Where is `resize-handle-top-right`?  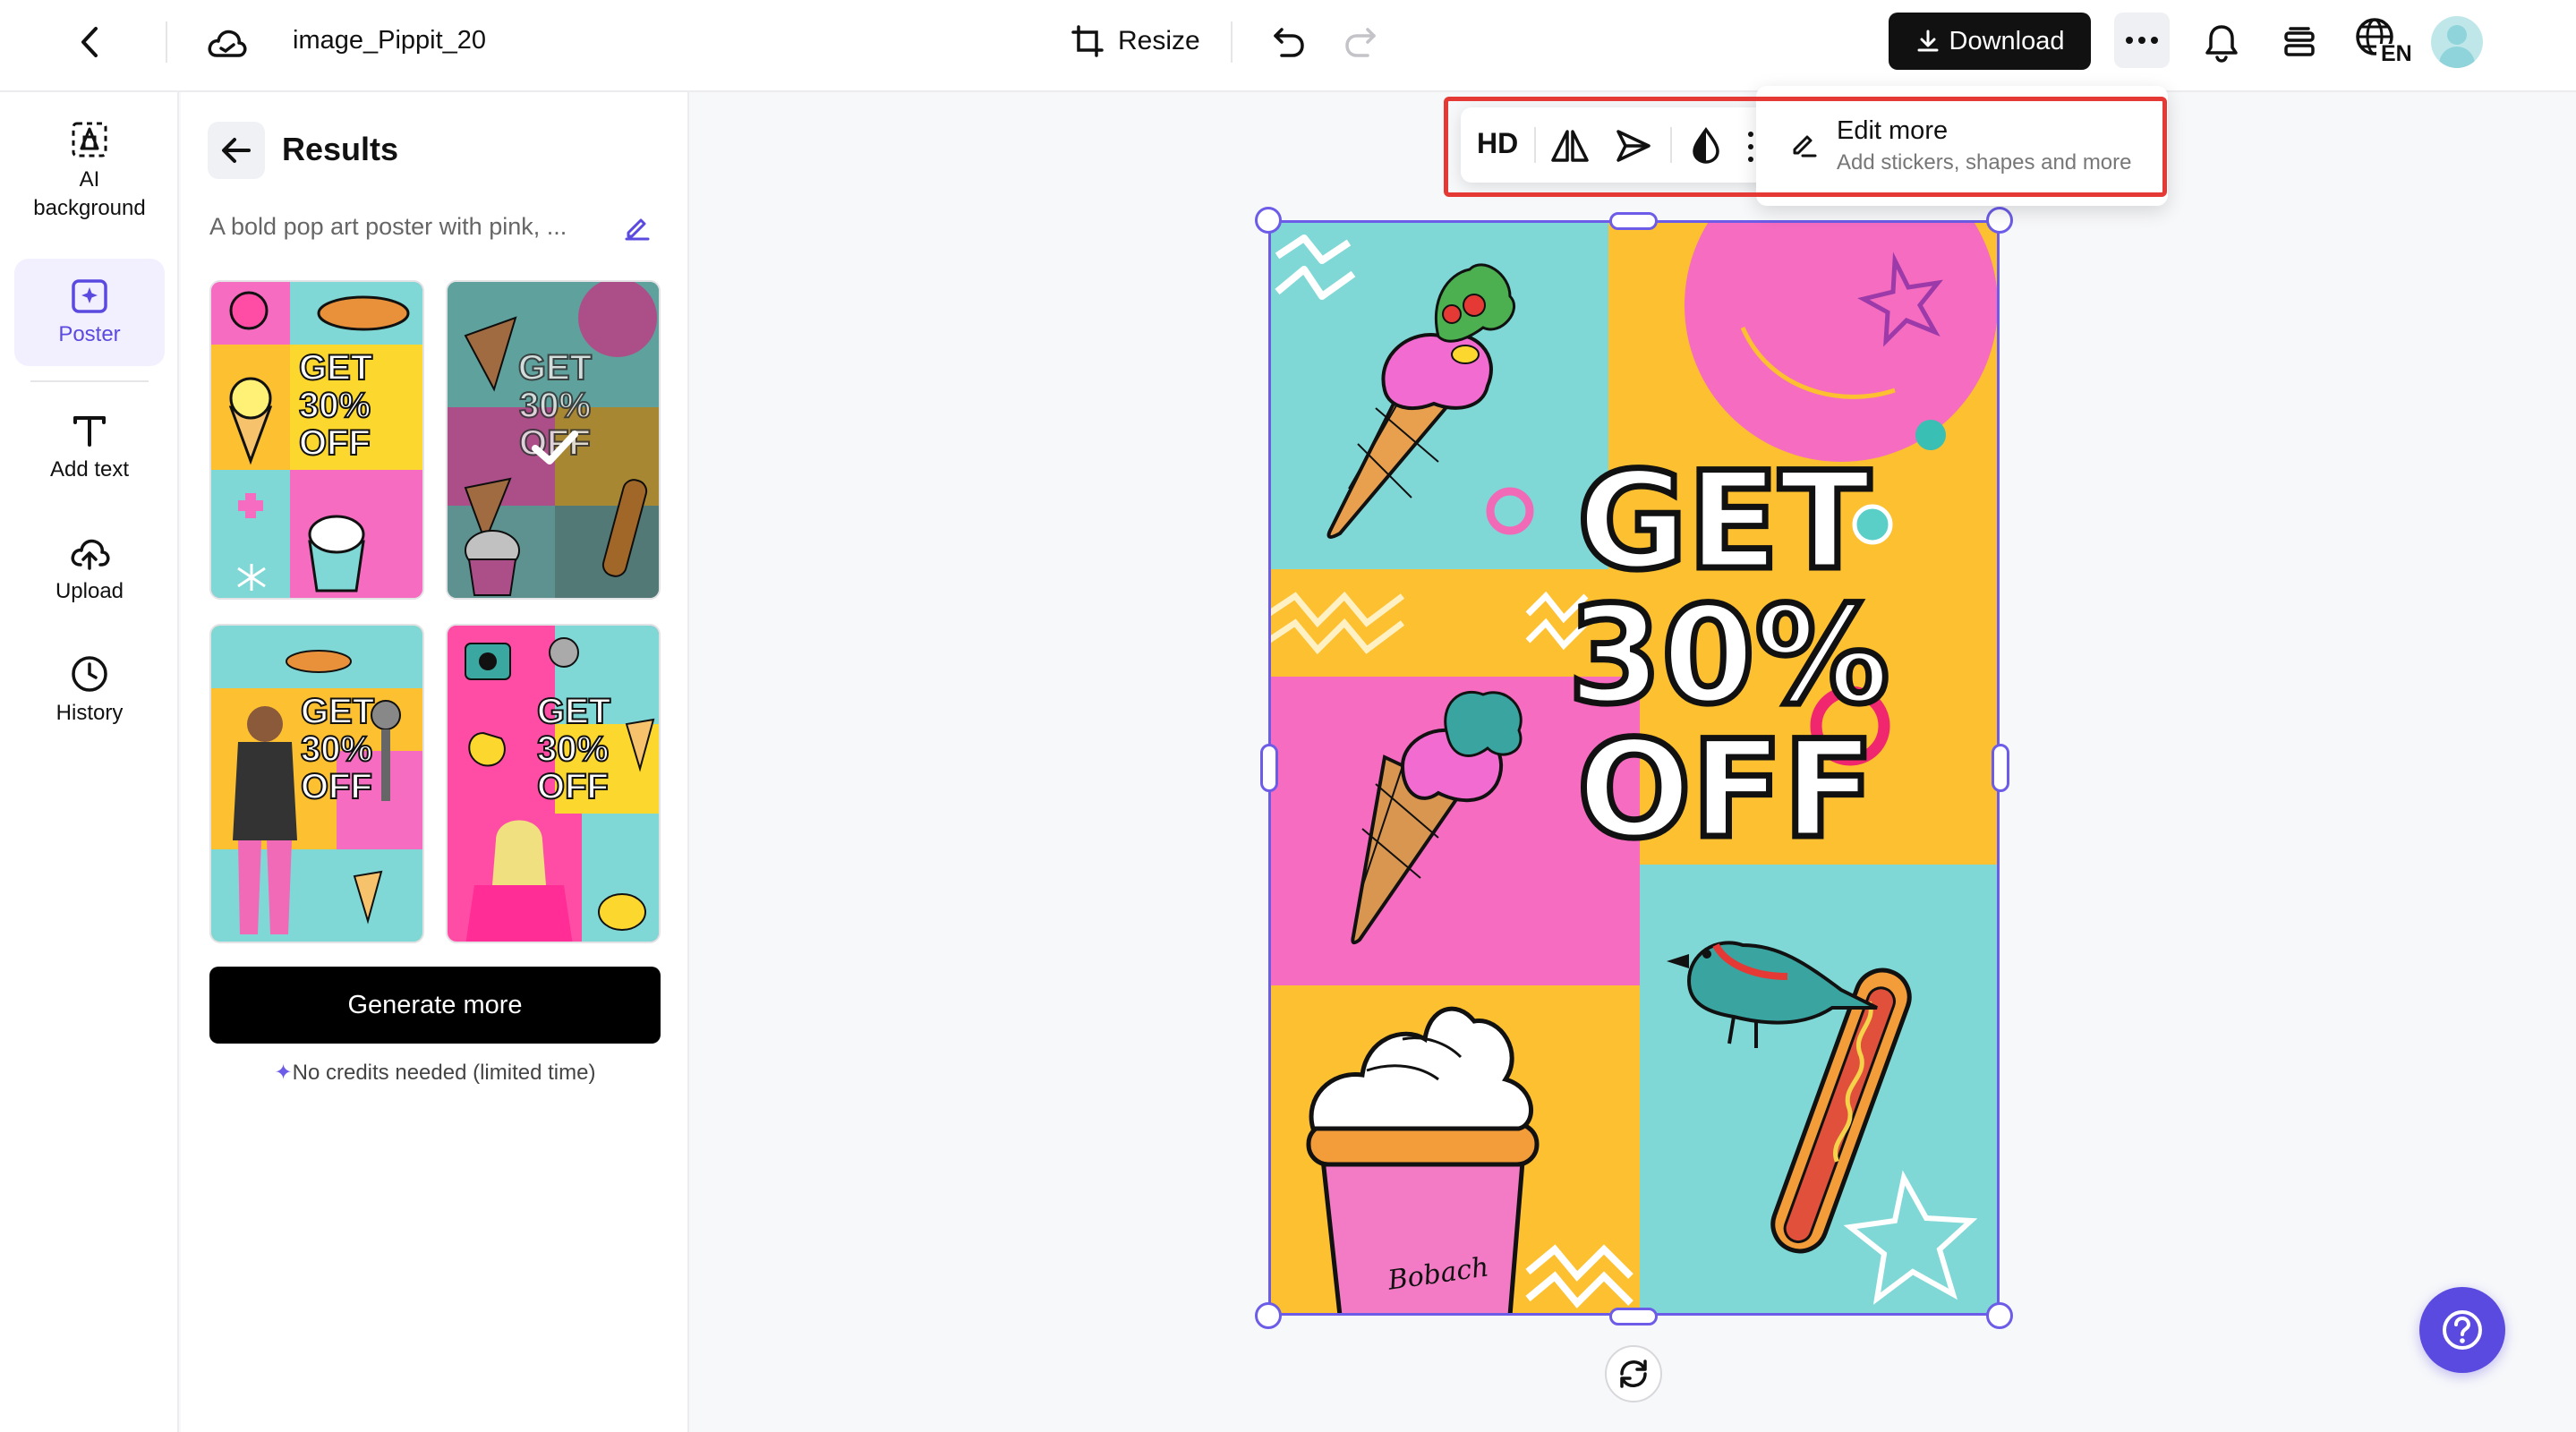 resize-handle-top-right is located at coordinates (1999, 220).